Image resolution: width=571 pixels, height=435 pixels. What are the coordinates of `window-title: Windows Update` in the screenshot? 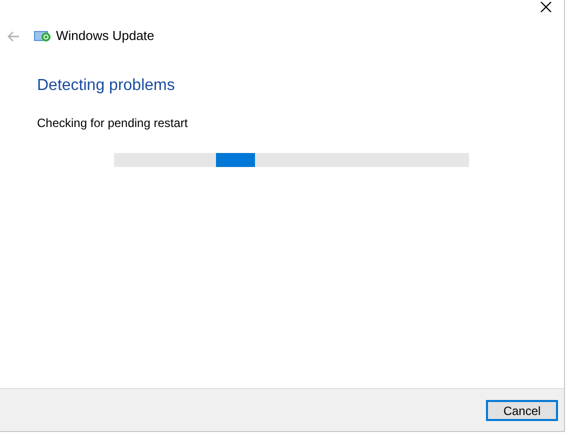 It's located at (105, 36).